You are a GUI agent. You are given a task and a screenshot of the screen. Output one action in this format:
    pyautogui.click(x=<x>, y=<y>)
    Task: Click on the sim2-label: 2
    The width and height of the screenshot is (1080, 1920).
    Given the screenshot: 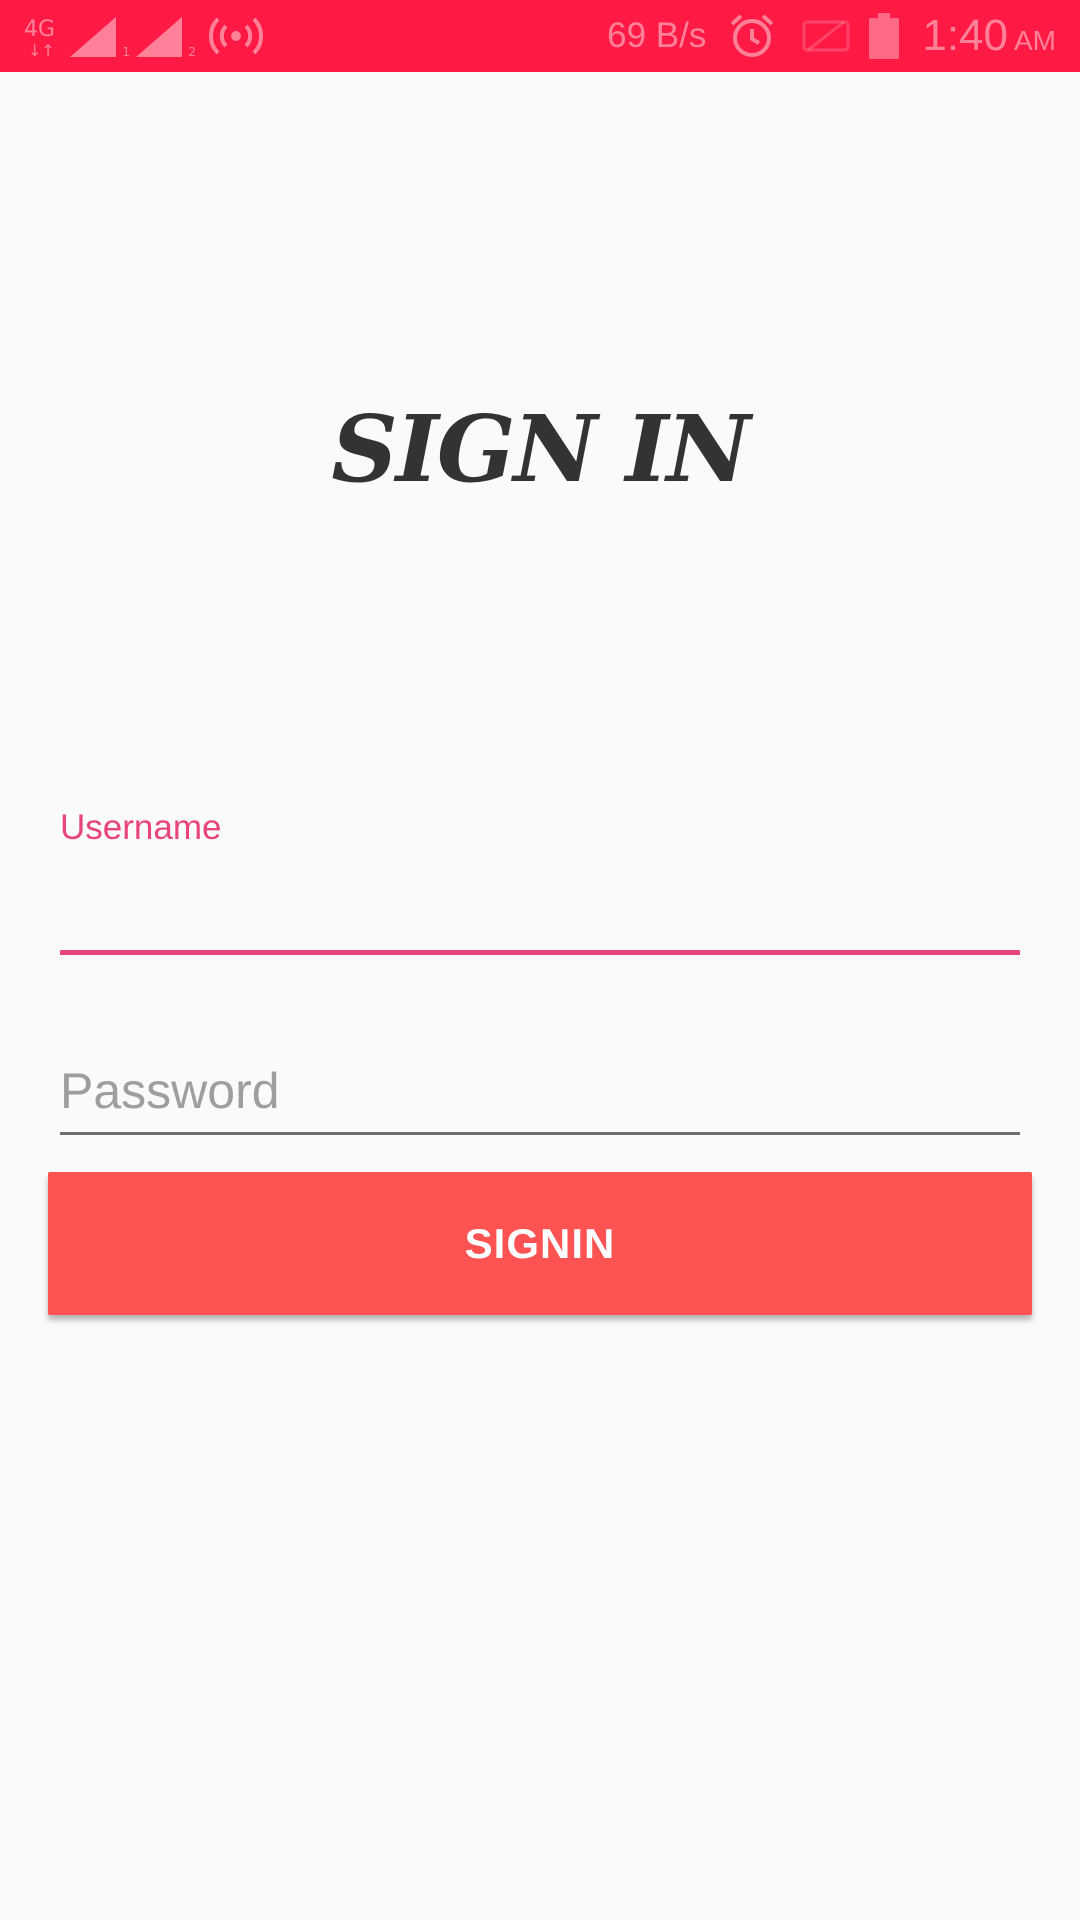 What is the action you would take?
    pyautogui.click(x=192, y=52)
    